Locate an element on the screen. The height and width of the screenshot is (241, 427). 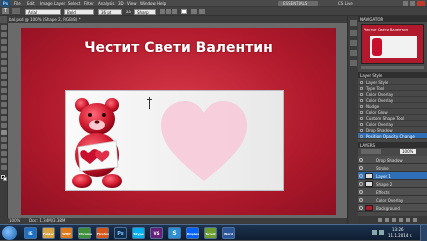
move-tool-icon is located at coordinates (4, 27).